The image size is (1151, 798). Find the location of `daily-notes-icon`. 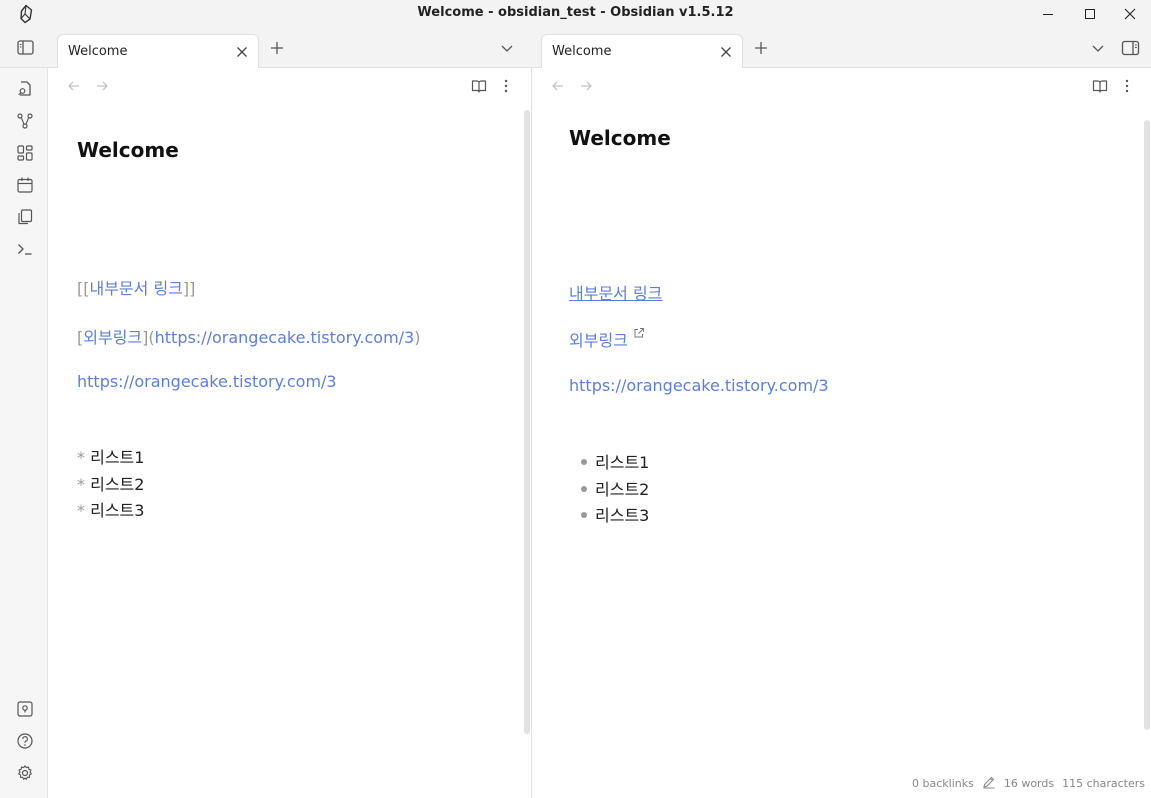

daily-notes-icon is located at coordinates (25, 185).